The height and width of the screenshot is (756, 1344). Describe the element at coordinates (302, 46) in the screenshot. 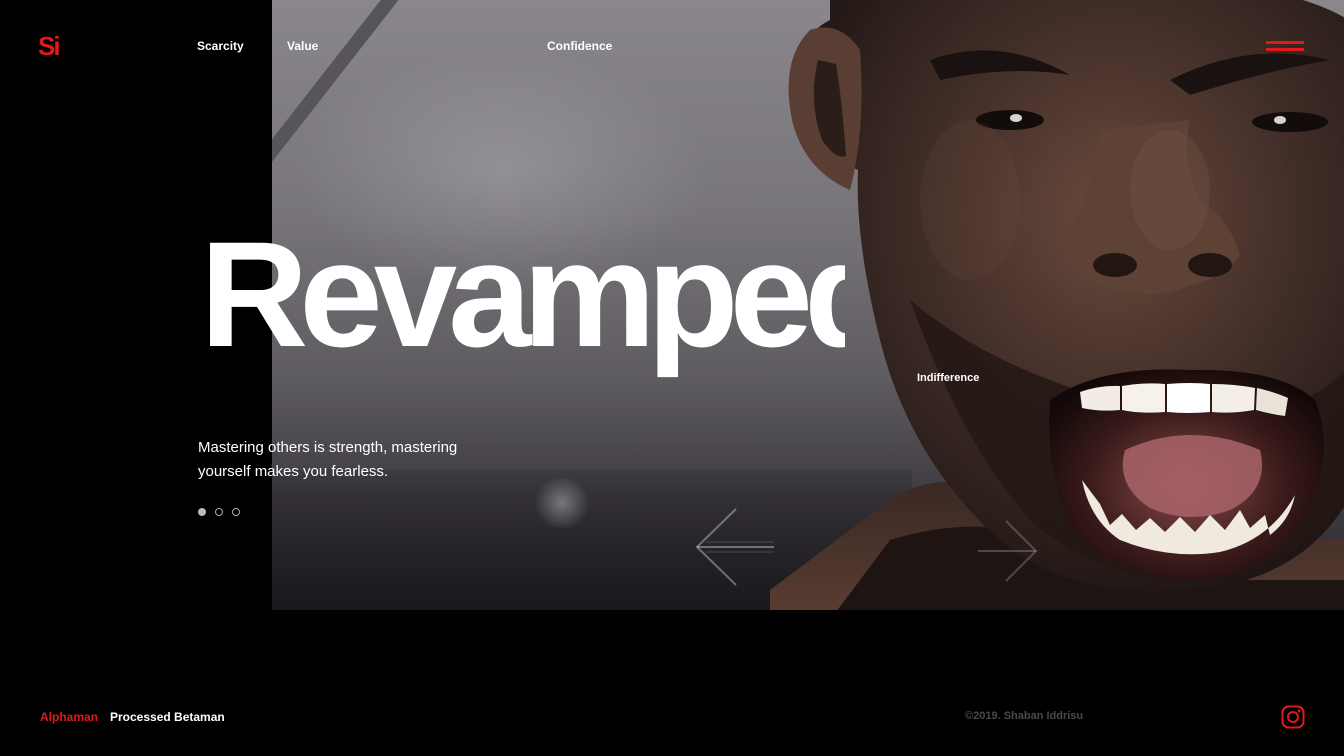

I see `nav-link-value: Value` at that location.